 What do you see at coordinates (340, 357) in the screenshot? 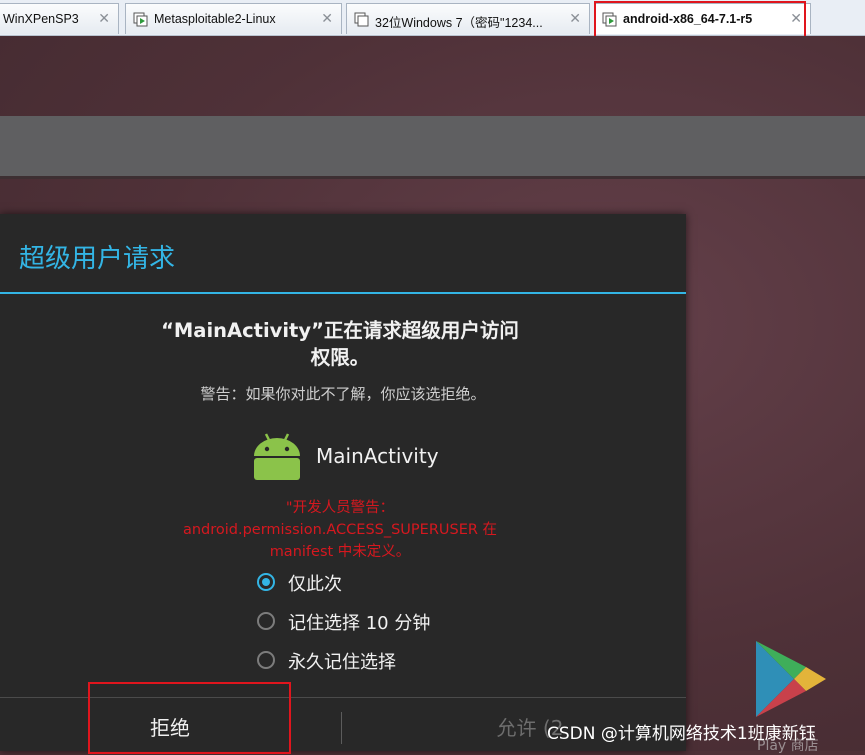
I see `request-line: 权限。` at bounding box center [340, 357].